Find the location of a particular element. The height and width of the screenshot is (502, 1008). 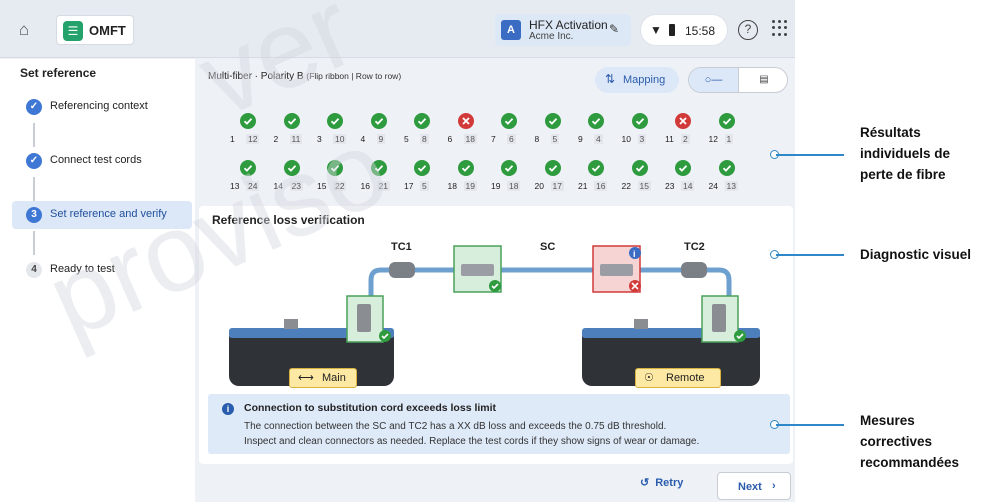

tc1-plug is located at coordinates (402, 270).